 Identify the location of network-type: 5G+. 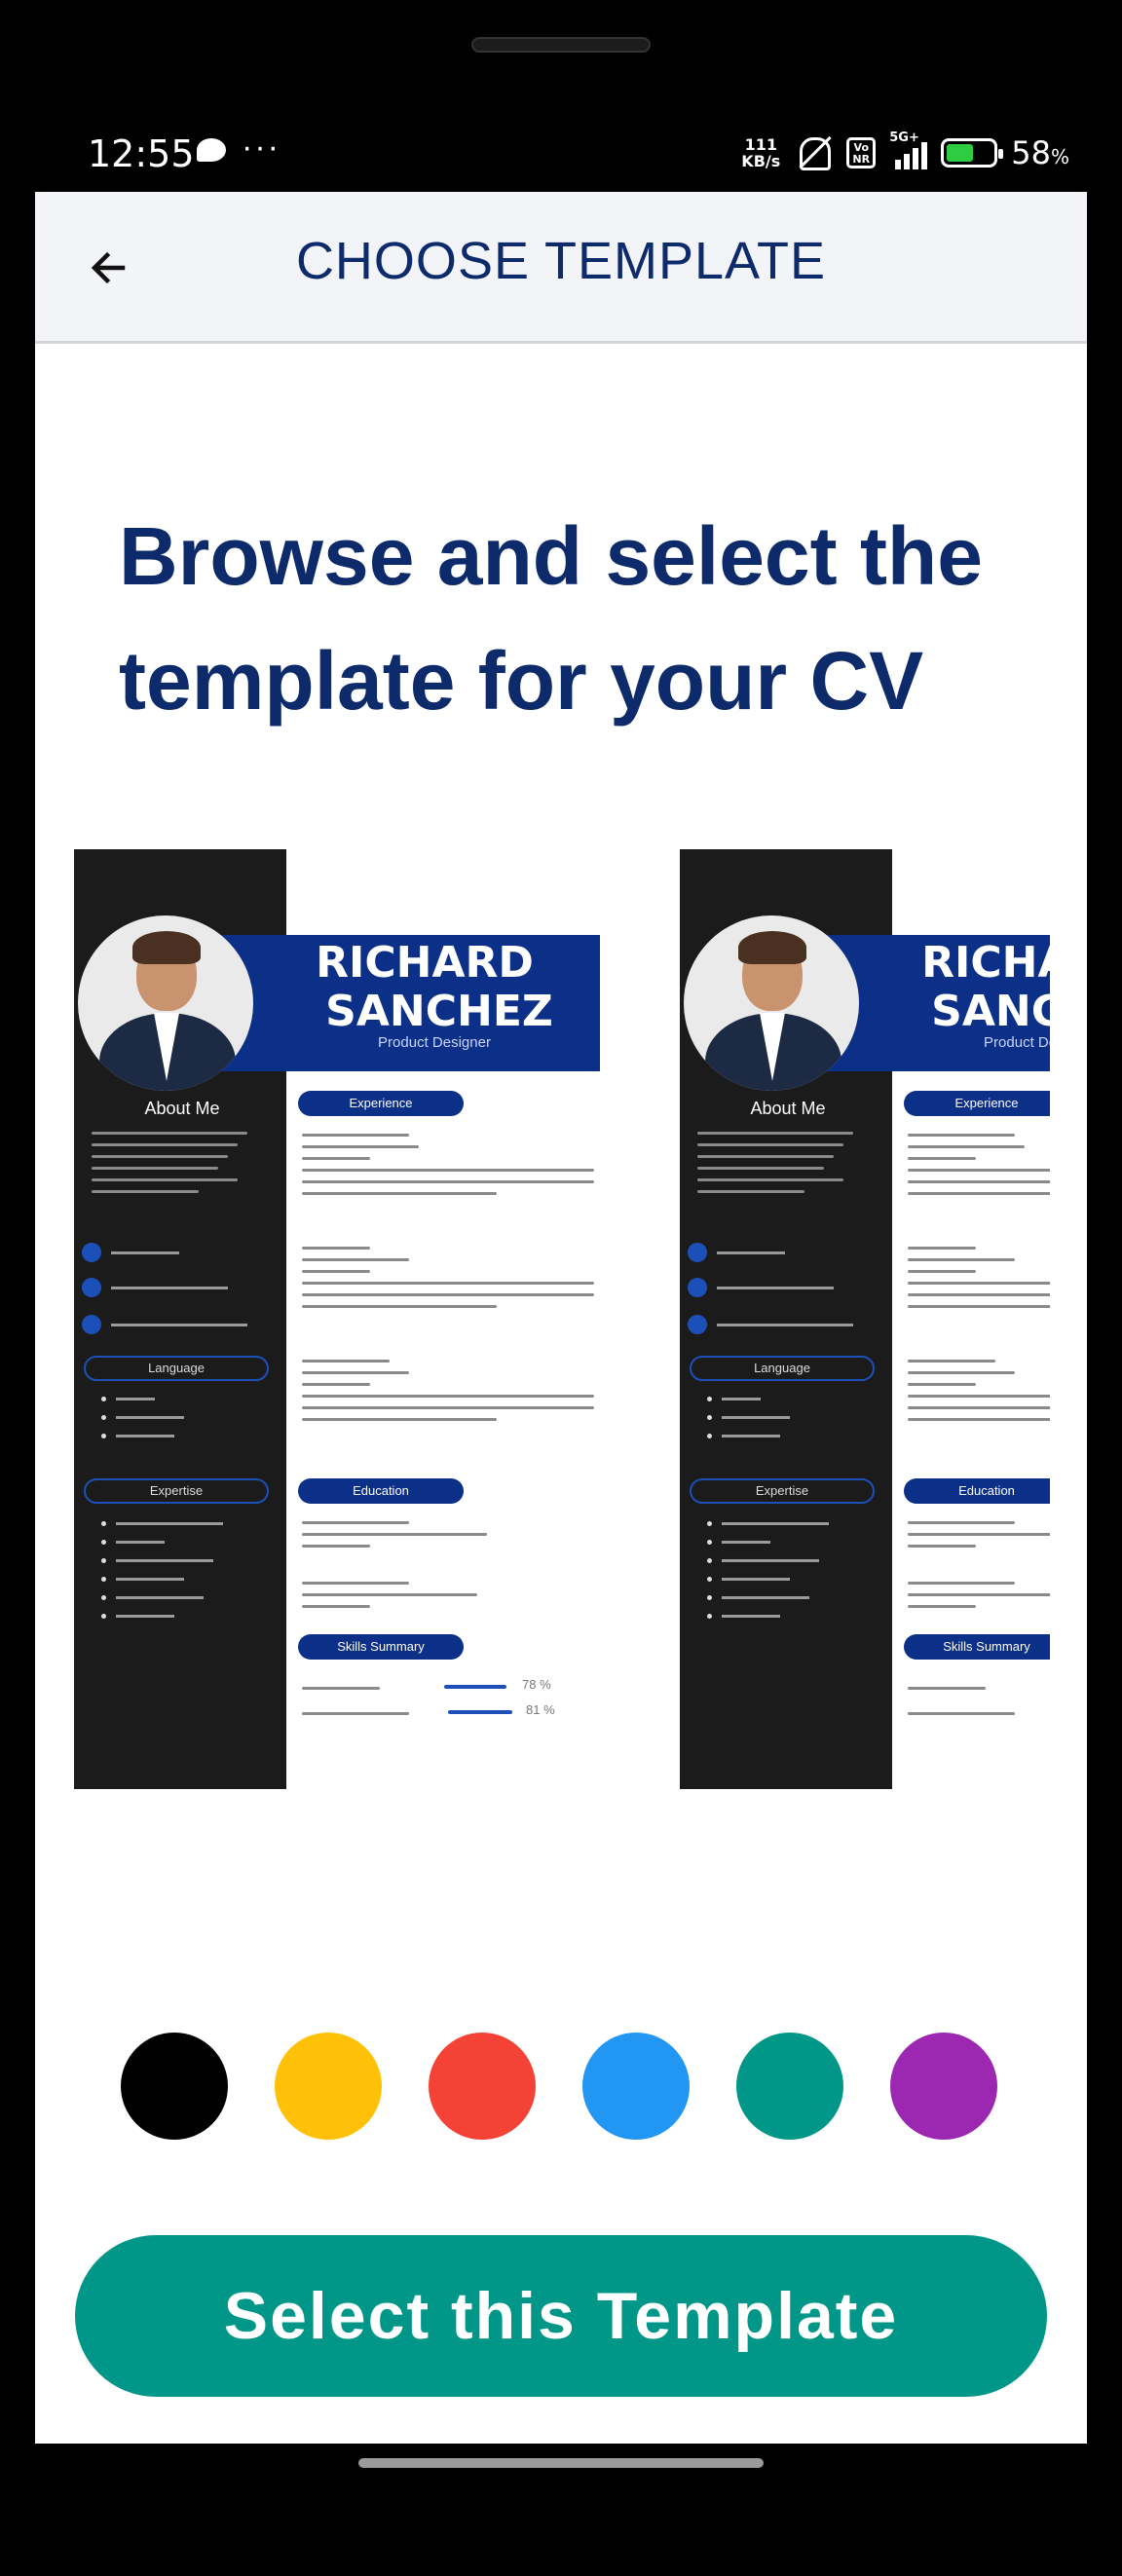
(904, 138).